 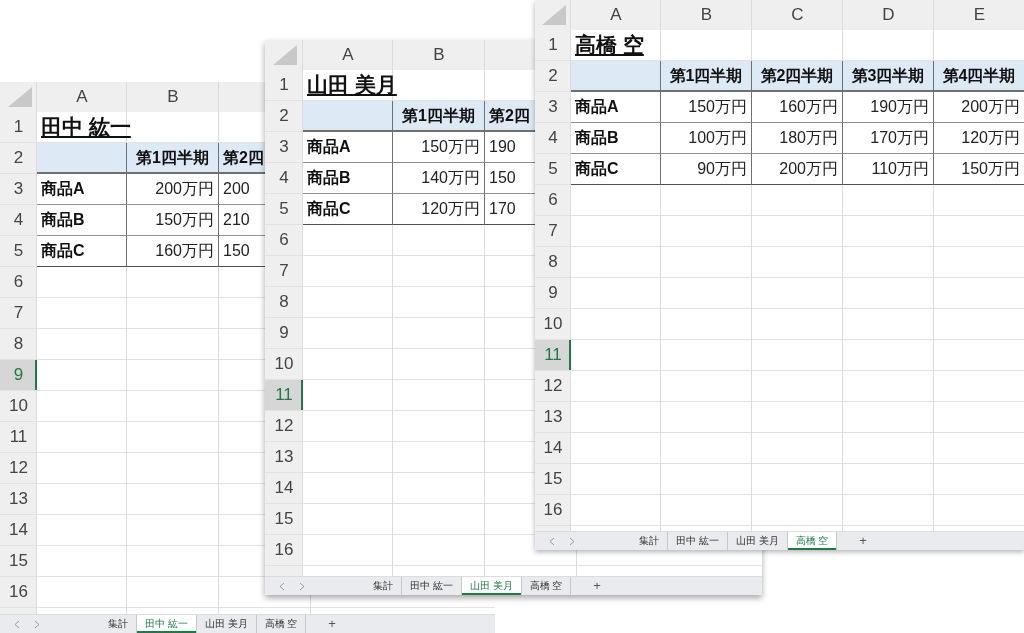 I want to click on sheet-title: 高橋 空, so click(x=609, y=44).